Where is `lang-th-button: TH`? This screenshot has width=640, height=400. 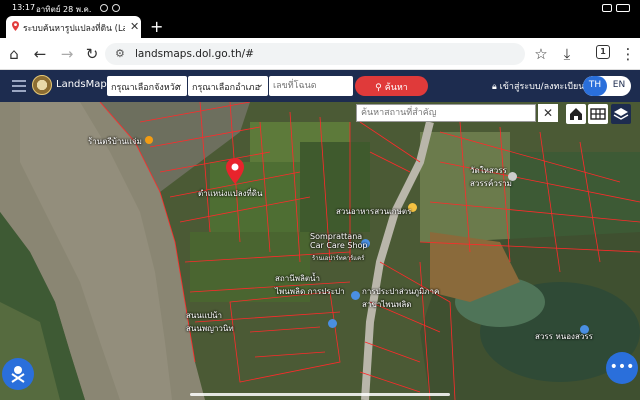 lang-th-button: TH is located at coordinates (595, 86).